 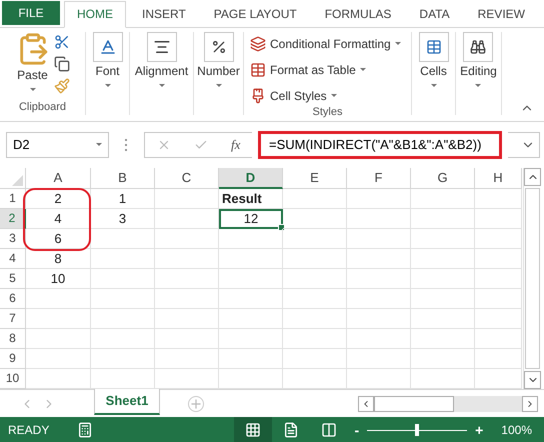 I want to click on table-cell: Result, so click(x=251, y=198).